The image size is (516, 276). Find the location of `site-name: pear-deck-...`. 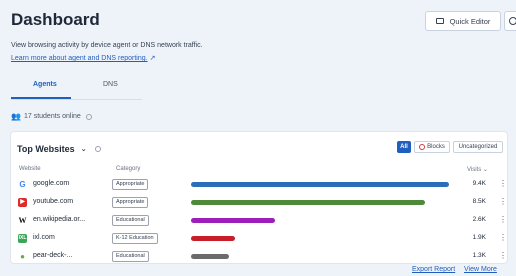

site-name: pear-deck-... is located at coordinates (53, 255).